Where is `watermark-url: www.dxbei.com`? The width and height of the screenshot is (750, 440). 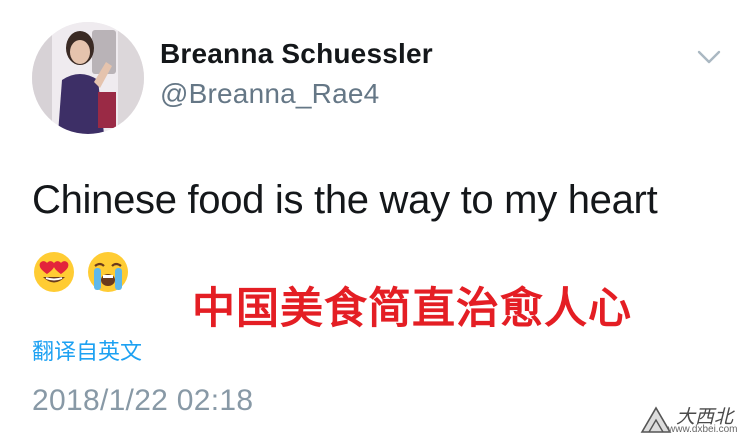 watermark-url: www.dxbei.com is located at coordinates (703, 429).